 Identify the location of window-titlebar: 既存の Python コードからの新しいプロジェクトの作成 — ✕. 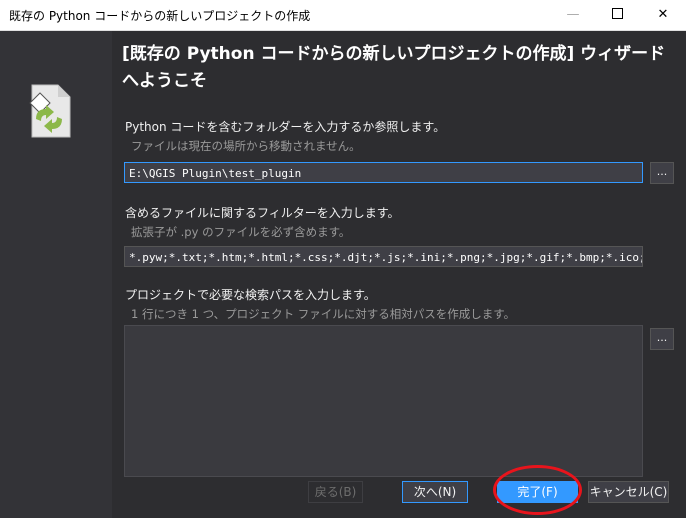
(343, 15).